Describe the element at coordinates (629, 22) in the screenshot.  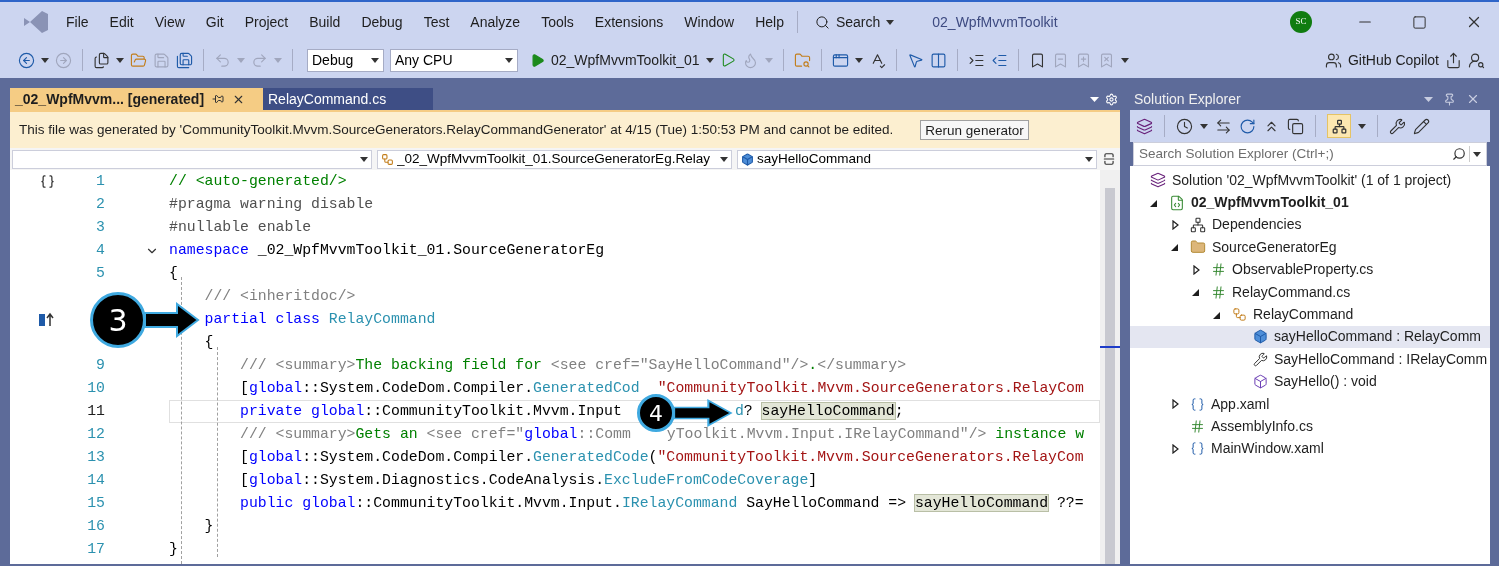
I see `menu-item: Extensions` at that location.